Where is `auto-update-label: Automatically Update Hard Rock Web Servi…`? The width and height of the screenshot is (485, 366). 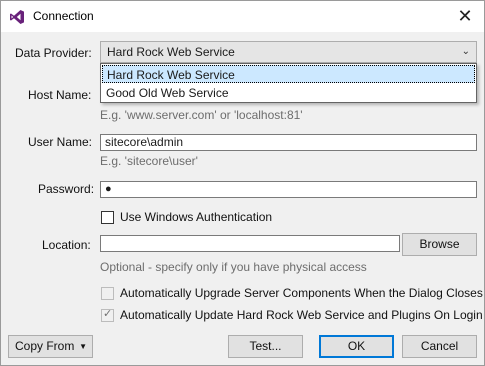 auto-update-label: Automatically Update Hard Rock Web Servi… is located at coordinates (301, 315).